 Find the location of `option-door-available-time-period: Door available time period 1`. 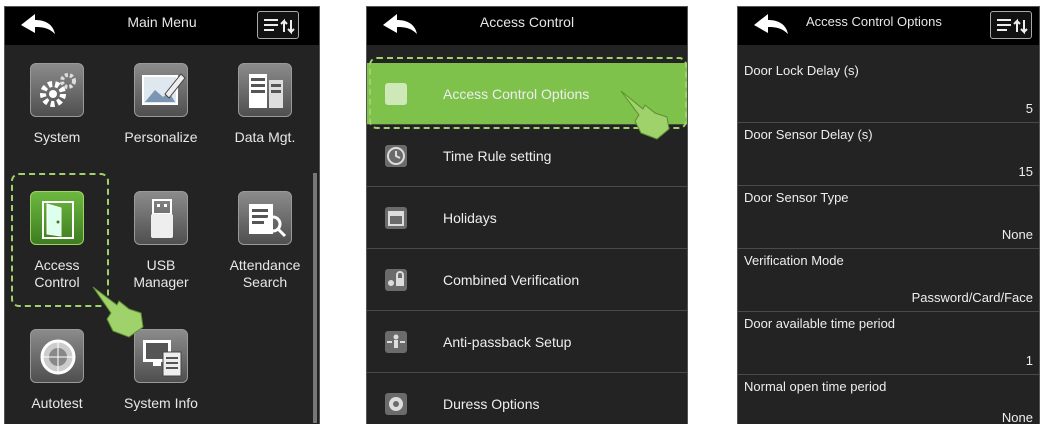

option-door-available-time-period: Door available time period 1 is located at coordinates (888, 343).